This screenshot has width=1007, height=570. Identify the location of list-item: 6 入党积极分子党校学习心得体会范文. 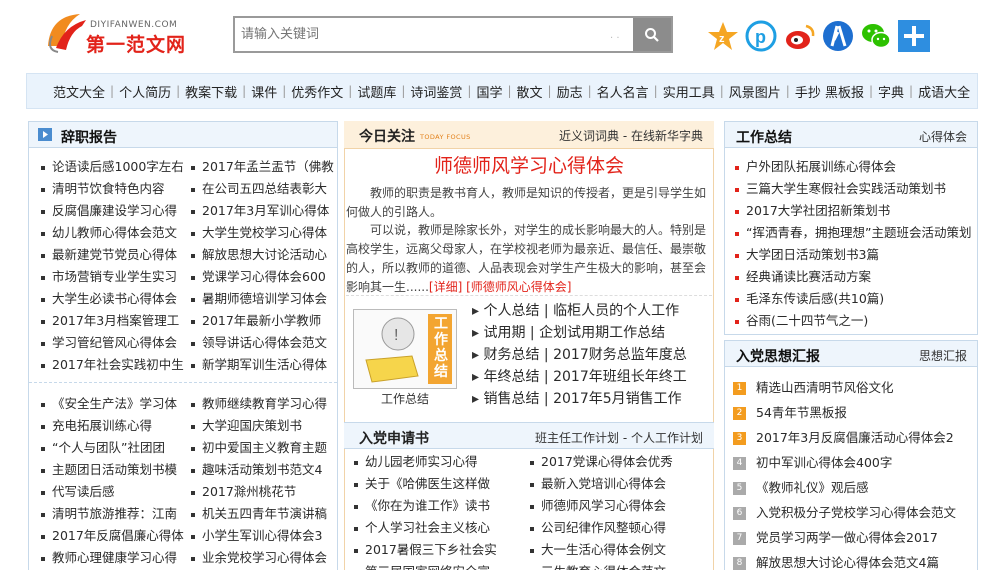
(855, 512).